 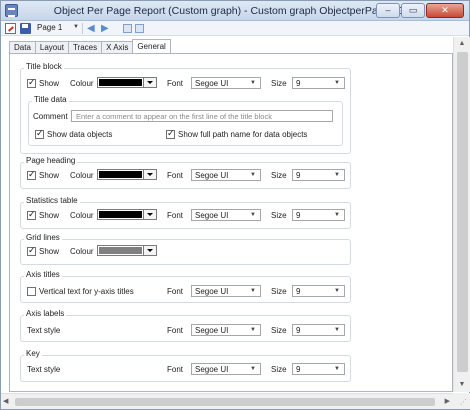 I want to click on close-icon: ✕, so click(x=445, y=10).